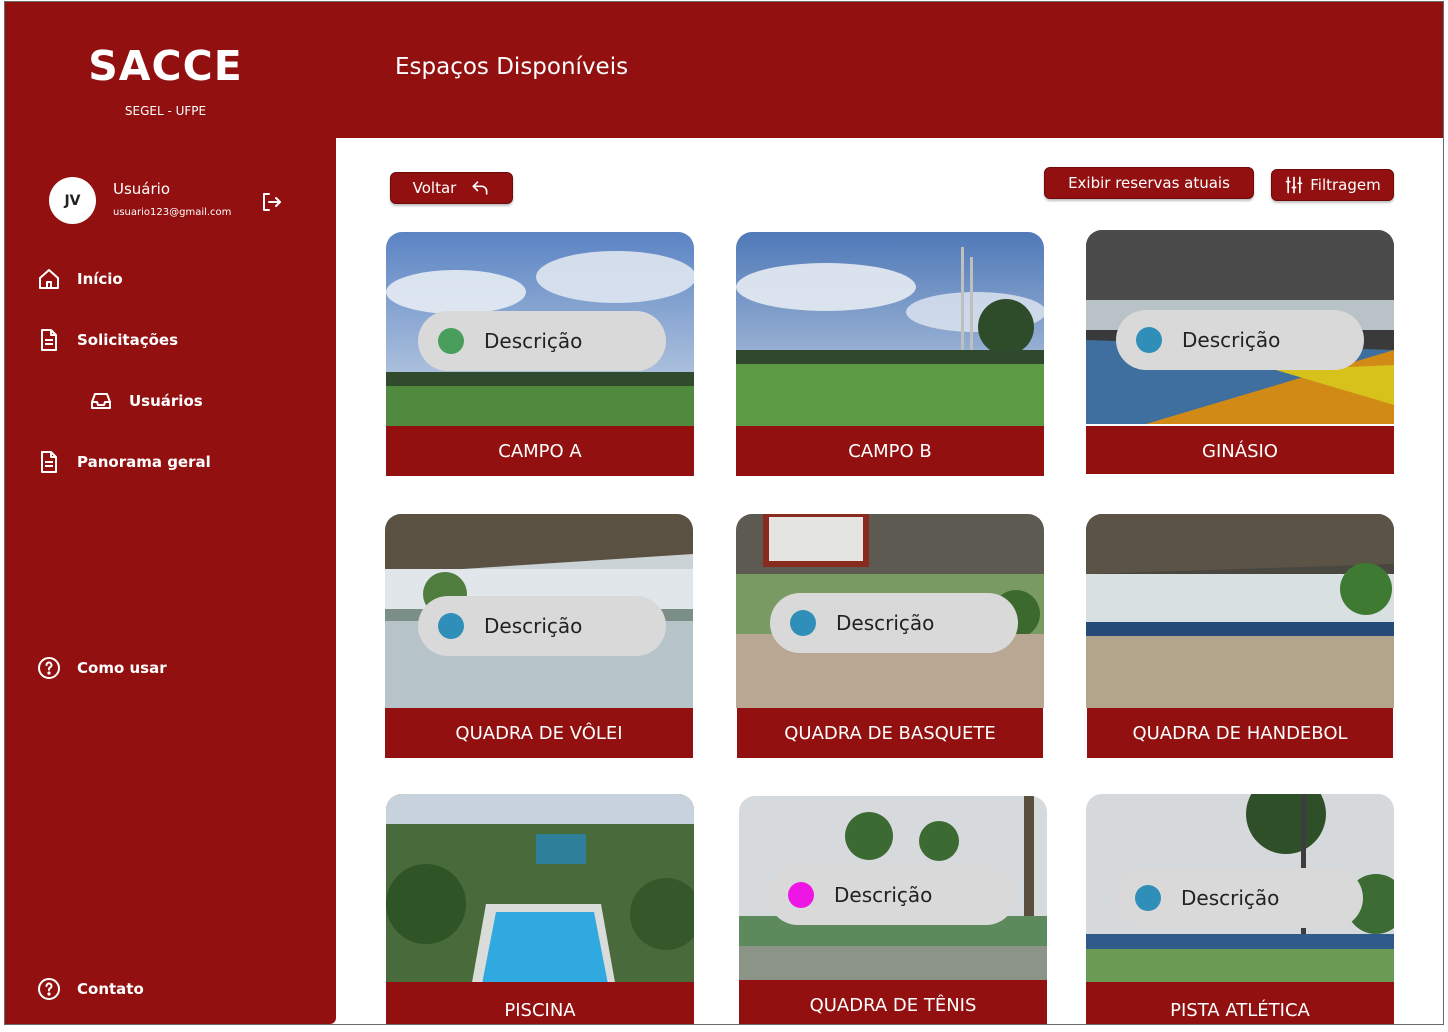 The height and width of the screenshot is (1032, 1448). I want to click on inbox-icon, so click(101, 401).